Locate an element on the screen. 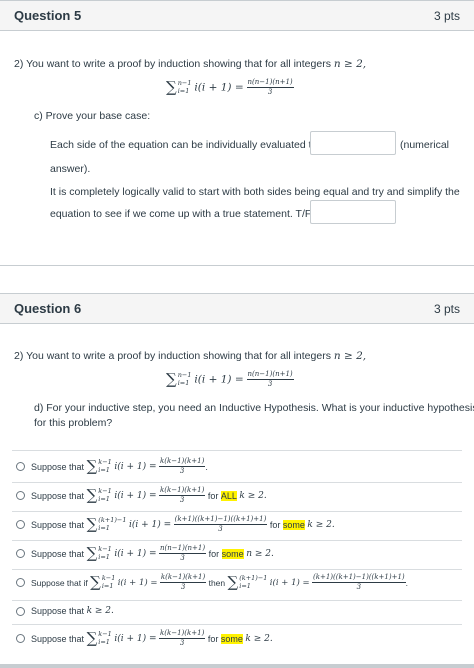  base-case-line1-suffix: (numerical is located at coordinates (425, 145).